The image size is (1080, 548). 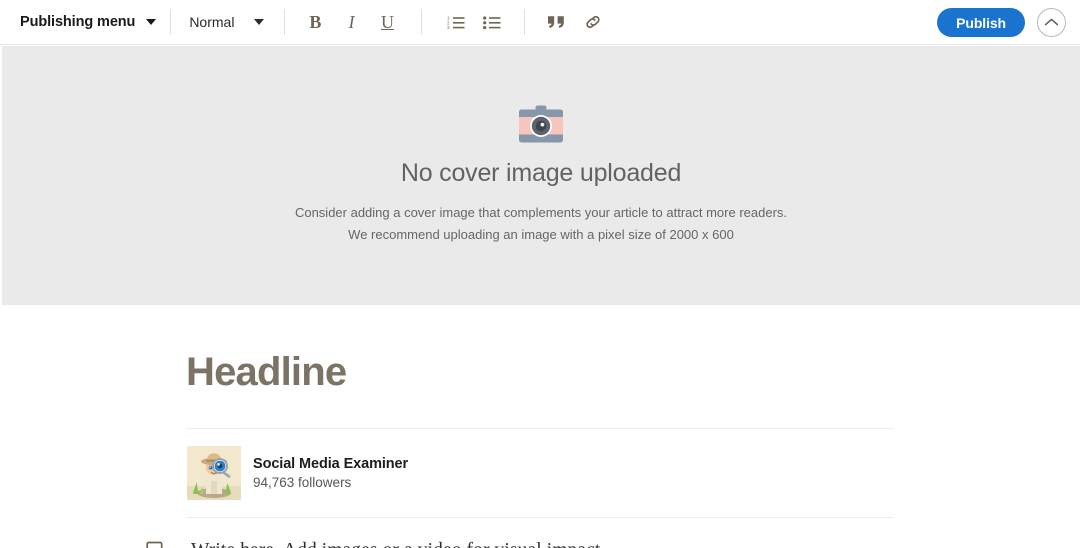 I want to click on publishing-menu-button: Publishing menu, so click(x=88, y=22).